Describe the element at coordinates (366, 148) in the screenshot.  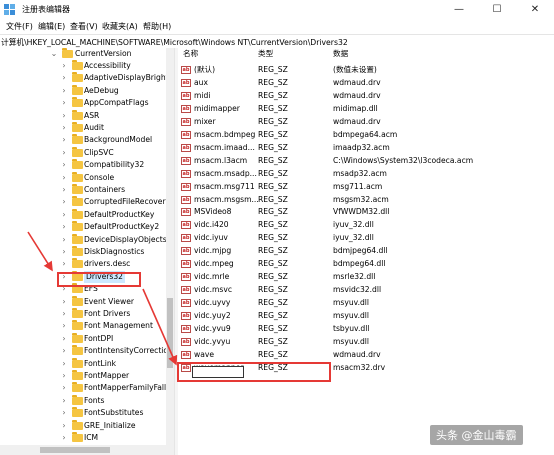
I see `registry-value-row: ab msacm.imaad... REG_SZ imaadp32.acm` at that location.